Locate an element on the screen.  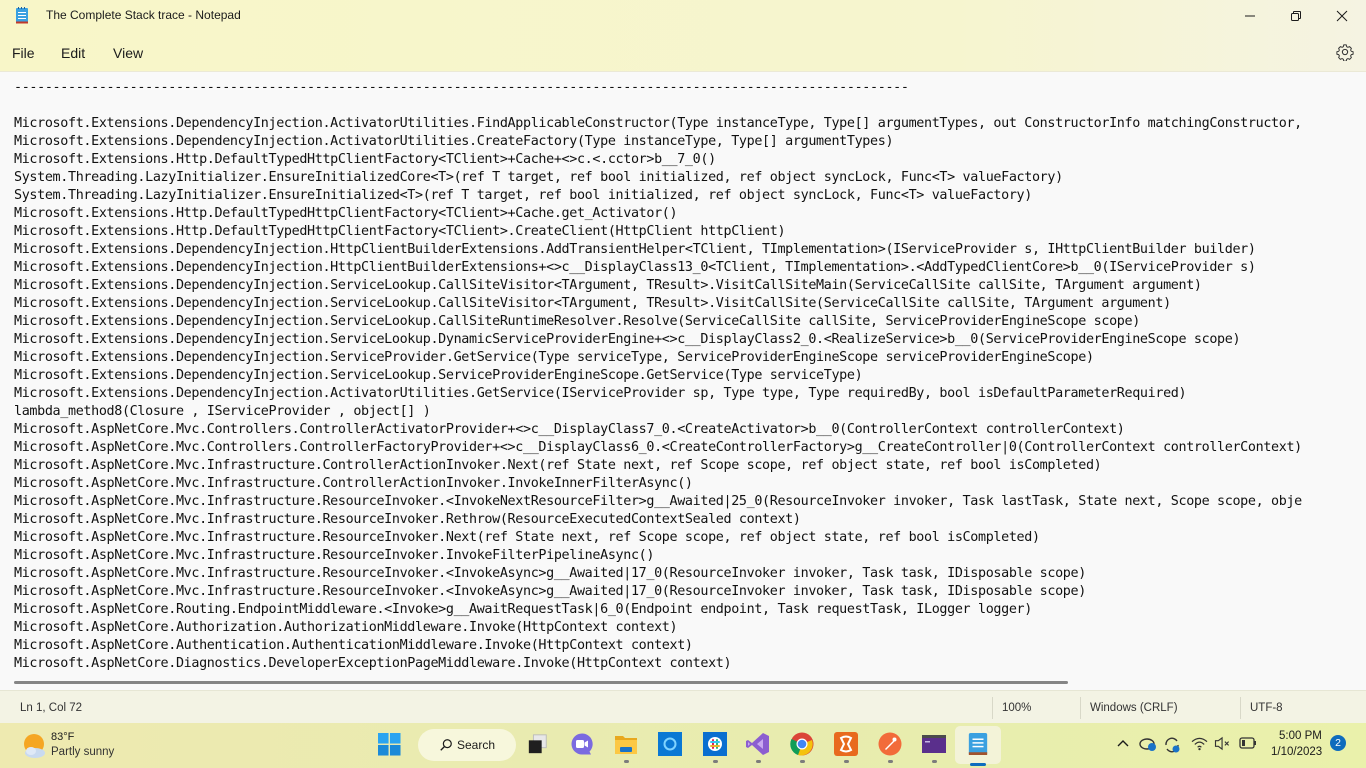
gear-icon is located at coordinates (1345, 52).